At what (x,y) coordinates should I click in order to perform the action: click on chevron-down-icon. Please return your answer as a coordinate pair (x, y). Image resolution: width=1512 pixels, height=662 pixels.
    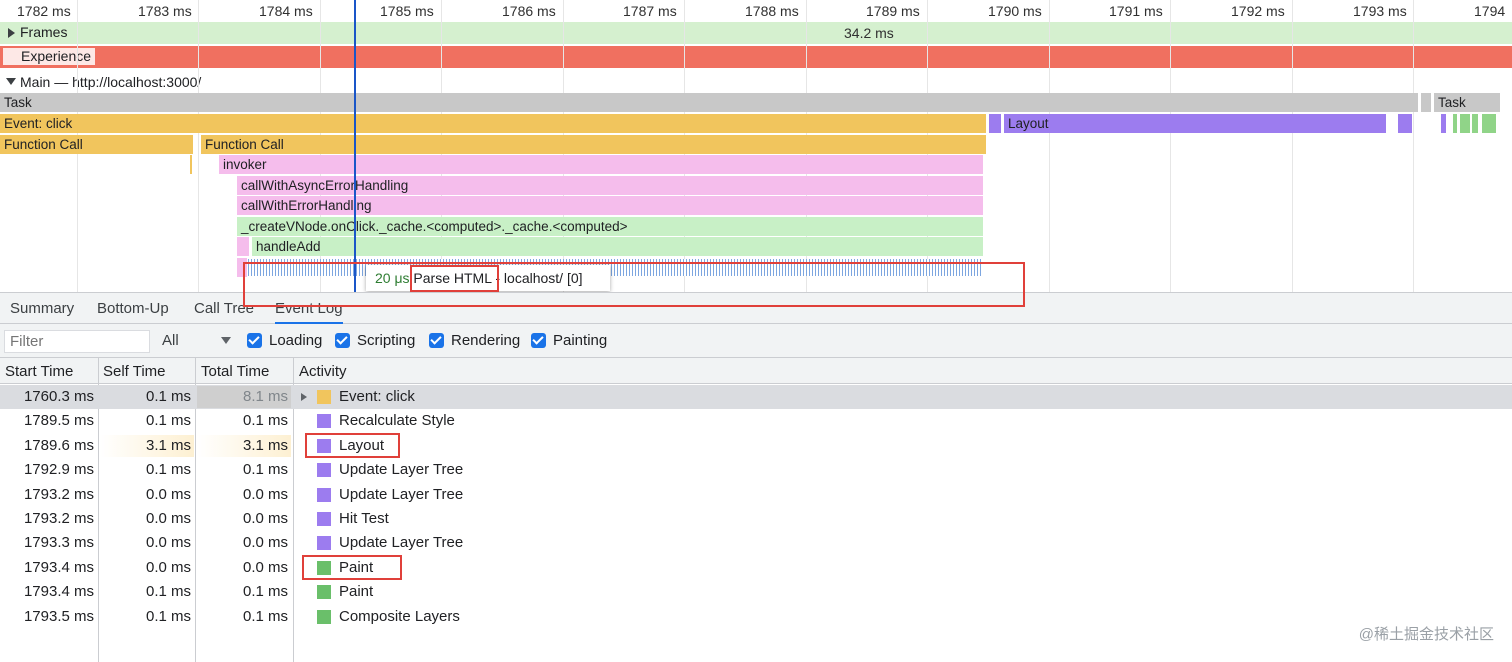
    Looking at the image, I should click on (226, 340).